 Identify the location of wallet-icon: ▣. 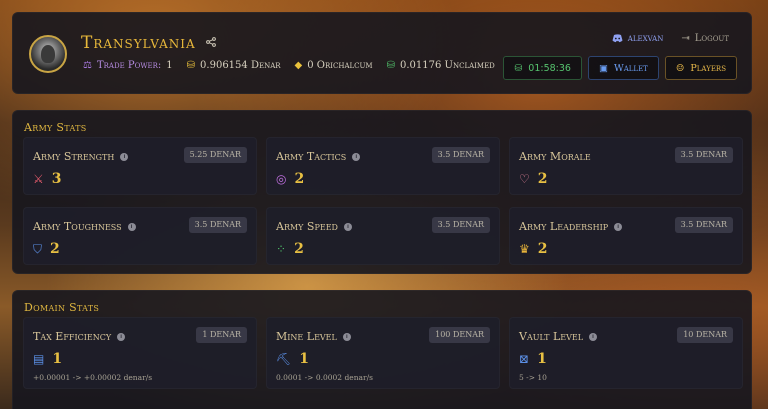
(603, 68).